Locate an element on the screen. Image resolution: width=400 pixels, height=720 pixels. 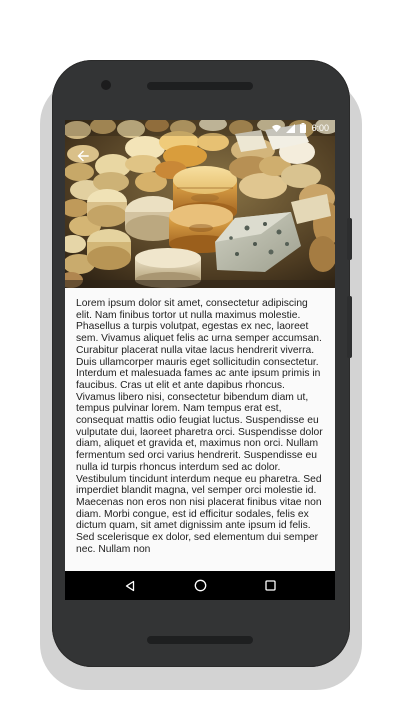
back-button is located at coordinates (83, 156).